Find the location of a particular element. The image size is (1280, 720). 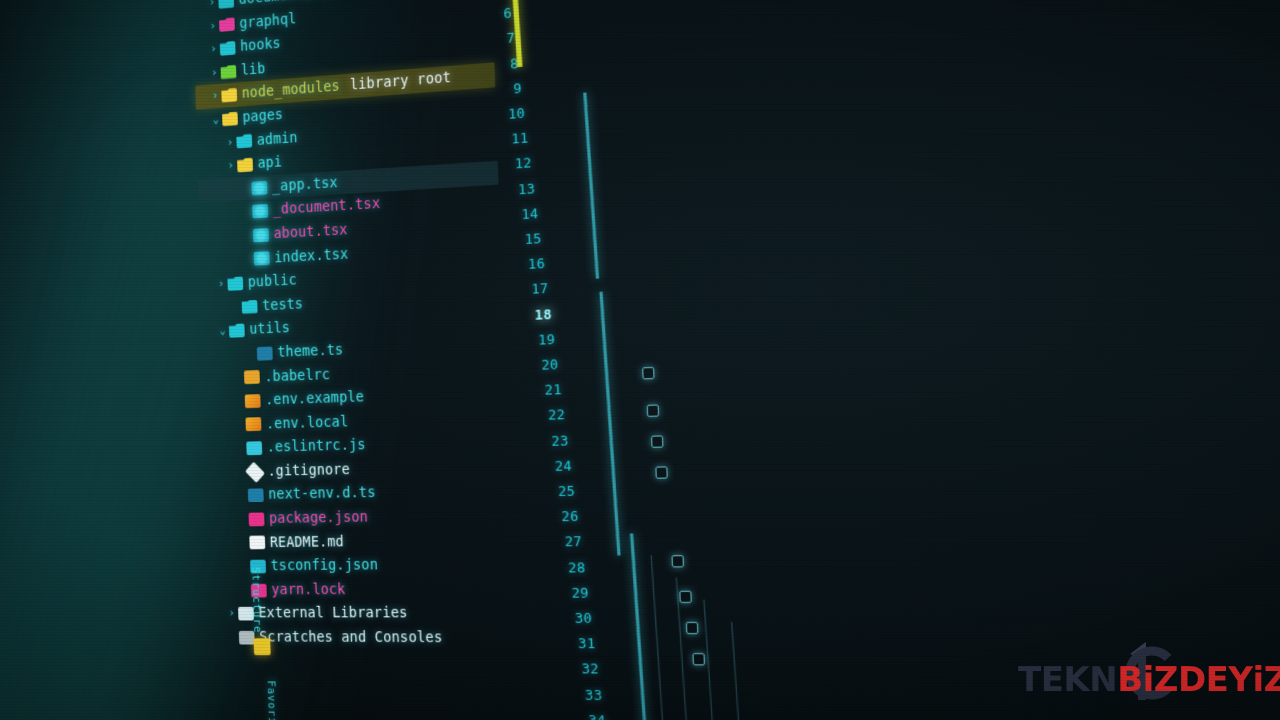

line-number: 10 is located at coordinates (516, 114).